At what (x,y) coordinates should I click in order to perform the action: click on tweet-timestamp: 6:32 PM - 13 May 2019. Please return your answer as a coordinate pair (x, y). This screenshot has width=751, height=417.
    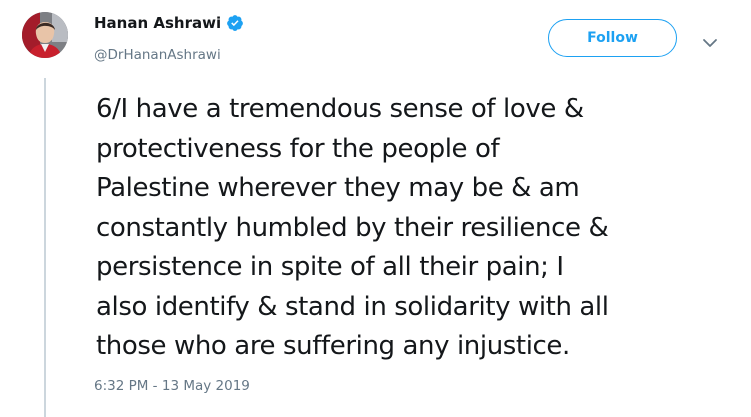
    Looking at the image, I should click on (172, 386).